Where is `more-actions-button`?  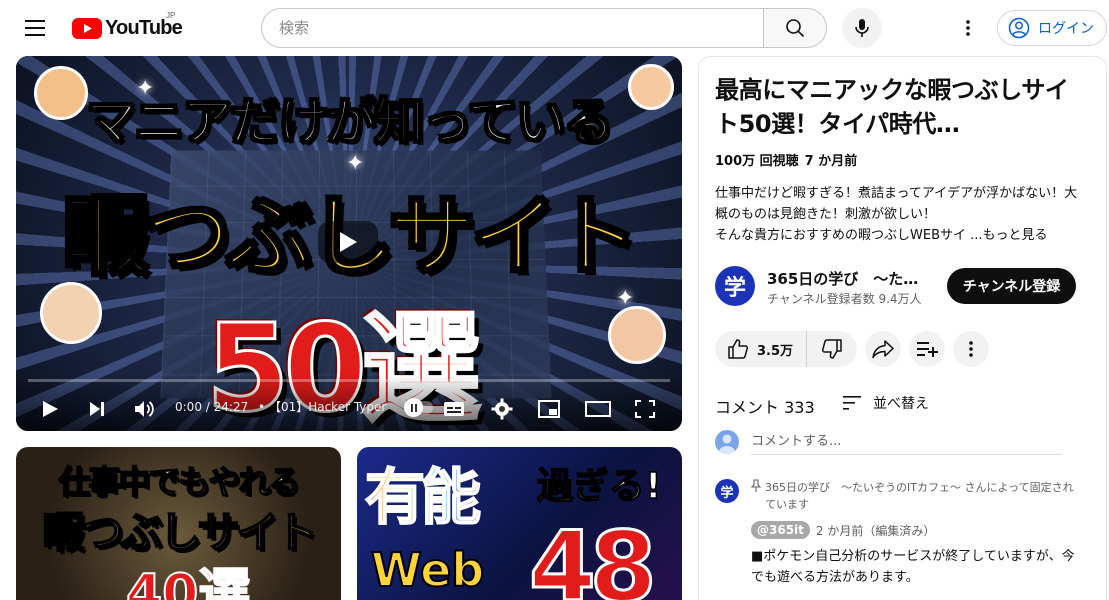 more-actions-button is located at coordinates (971, 349).